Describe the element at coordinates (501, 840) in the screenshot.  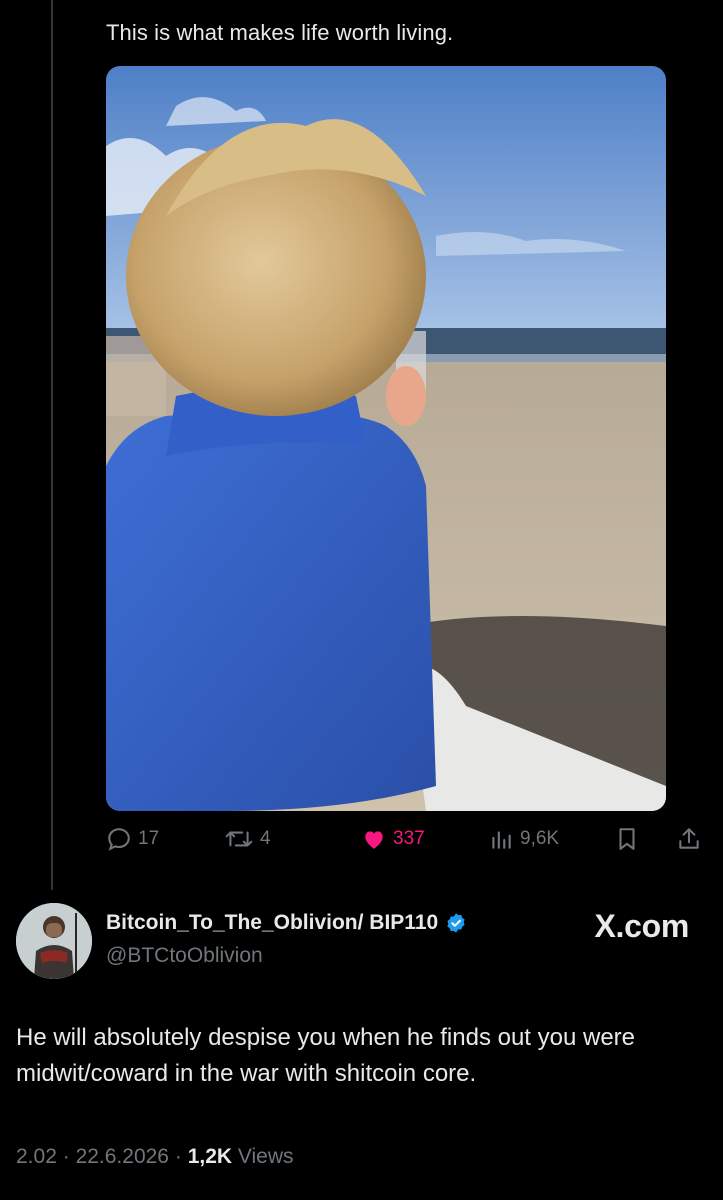
I see `views-chart-icon` at that location.